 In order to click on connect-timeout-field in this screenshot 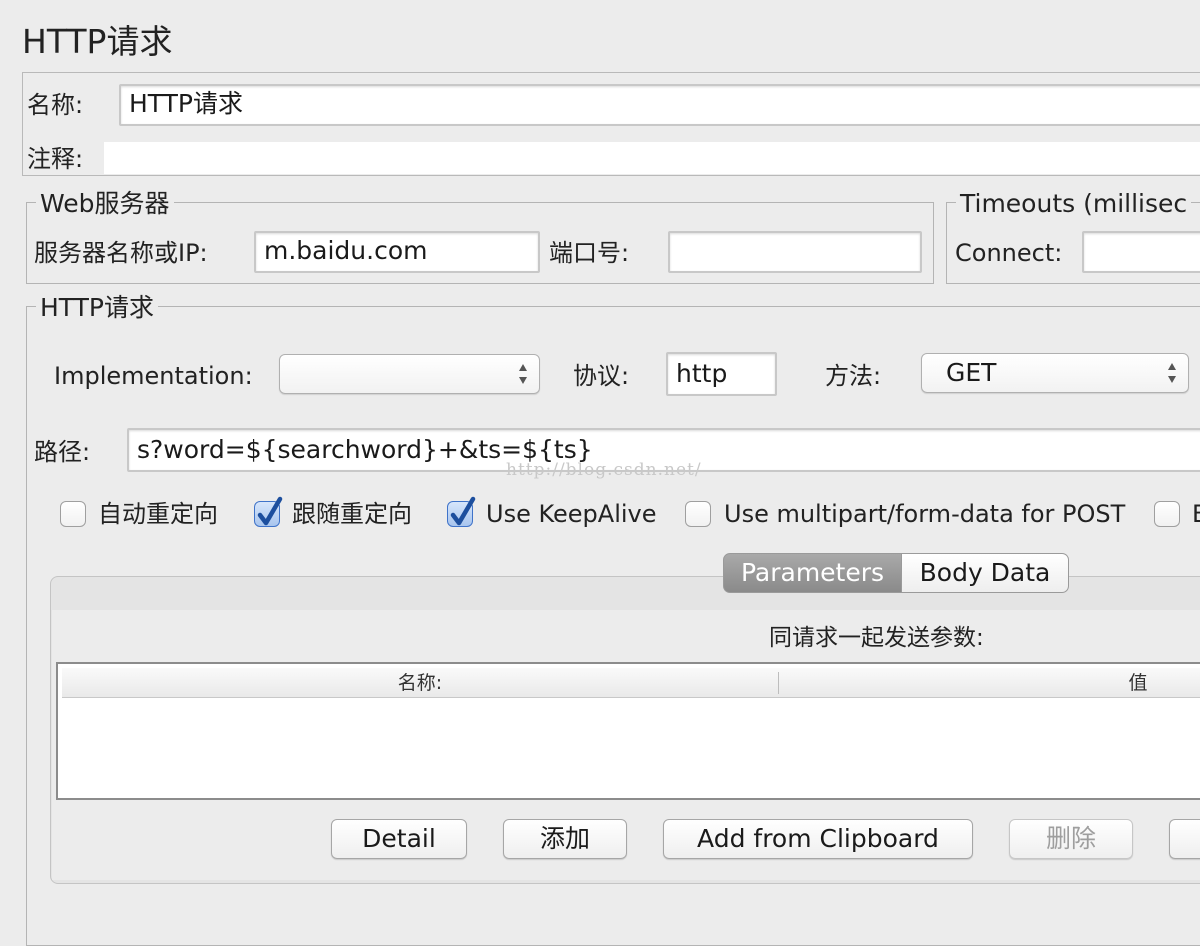, I will do `click(1141, 252)`.